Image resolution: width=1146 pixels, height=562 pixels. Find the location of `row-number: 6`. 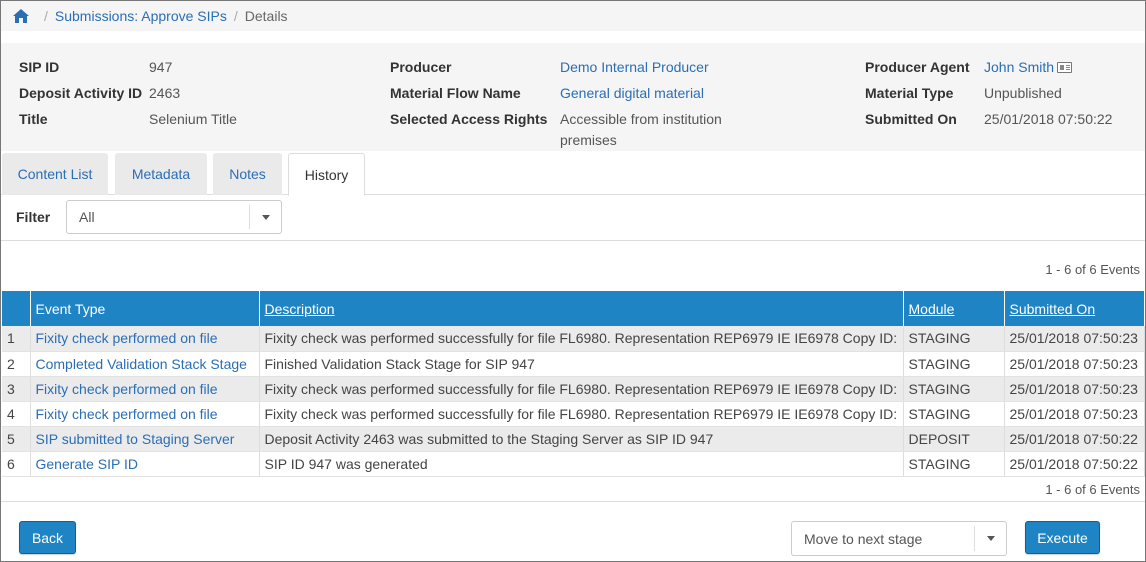

row-number: 6 is located at coordinates (16, 464).